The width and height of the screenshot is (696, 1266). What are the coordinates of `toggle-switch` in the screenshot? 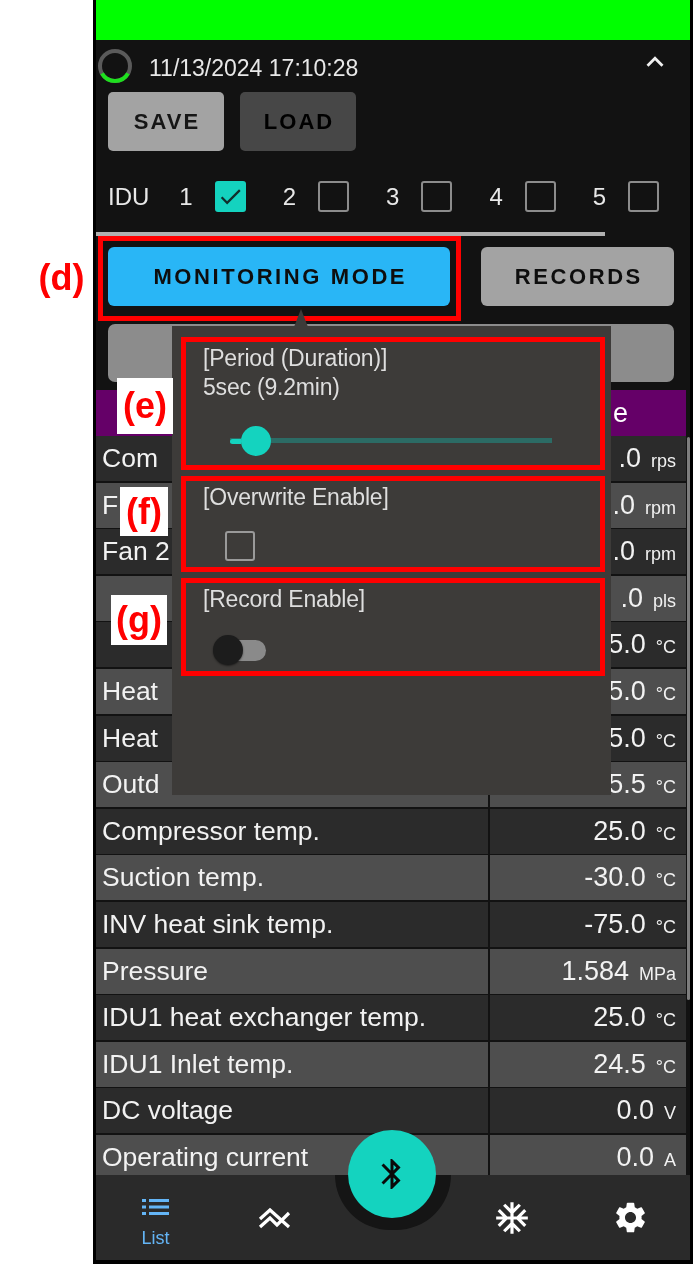 It's located at (239, 650).